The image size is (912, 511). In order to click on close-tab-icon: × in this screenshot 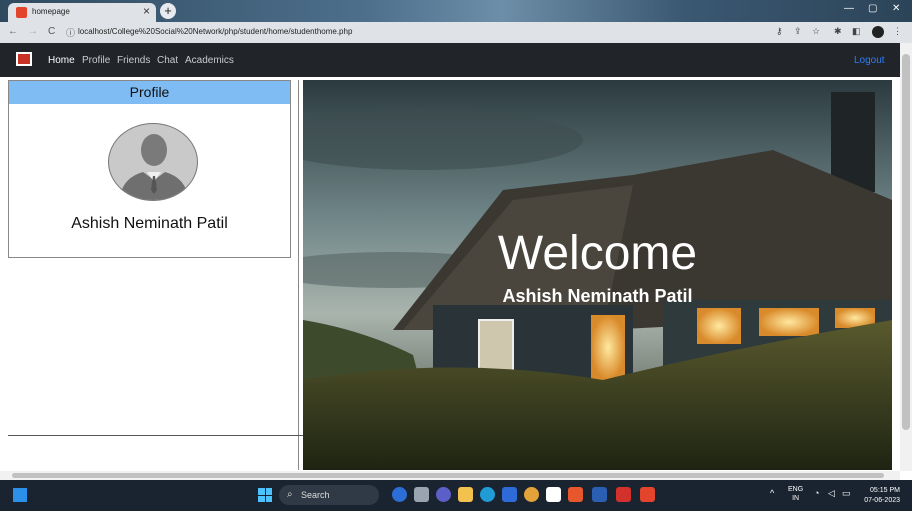, I will do `click(146, 11)`.